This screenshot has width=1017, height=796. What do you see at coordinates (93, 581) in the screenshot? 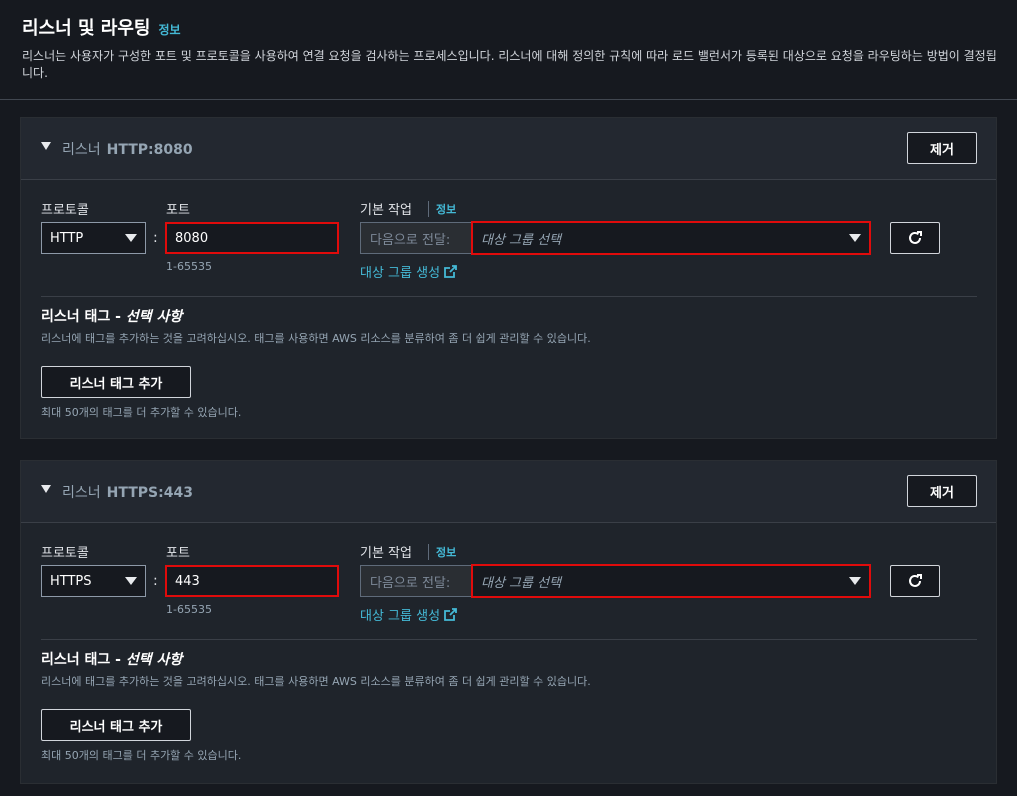
I see `protocol-select: HTTPS` at bounding box center [93, 581].